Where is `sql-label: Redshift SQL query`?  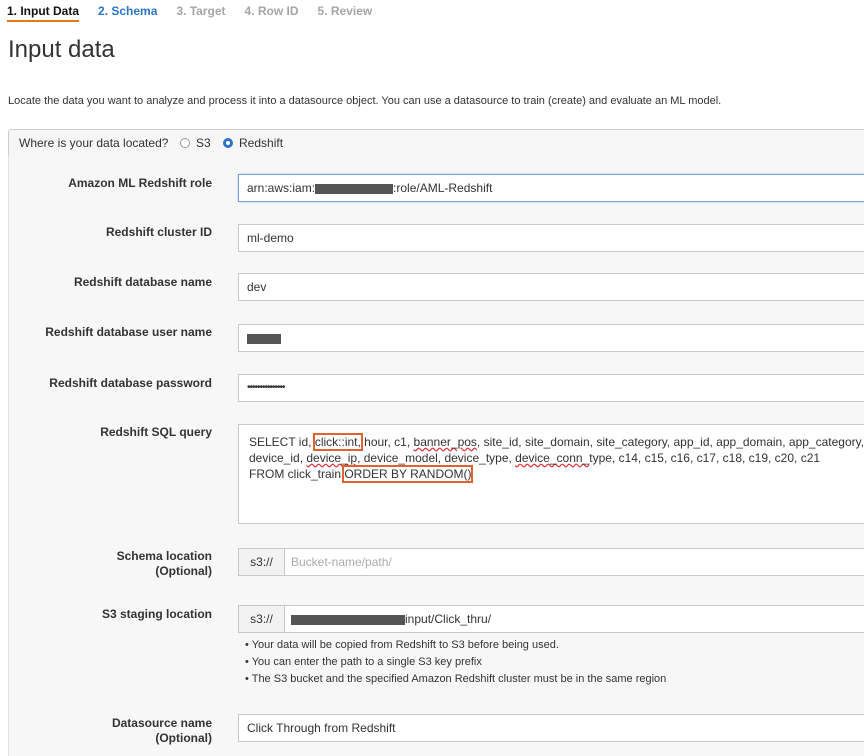
sql-label: Redshift SQL query is located at coordinates (156, 432).